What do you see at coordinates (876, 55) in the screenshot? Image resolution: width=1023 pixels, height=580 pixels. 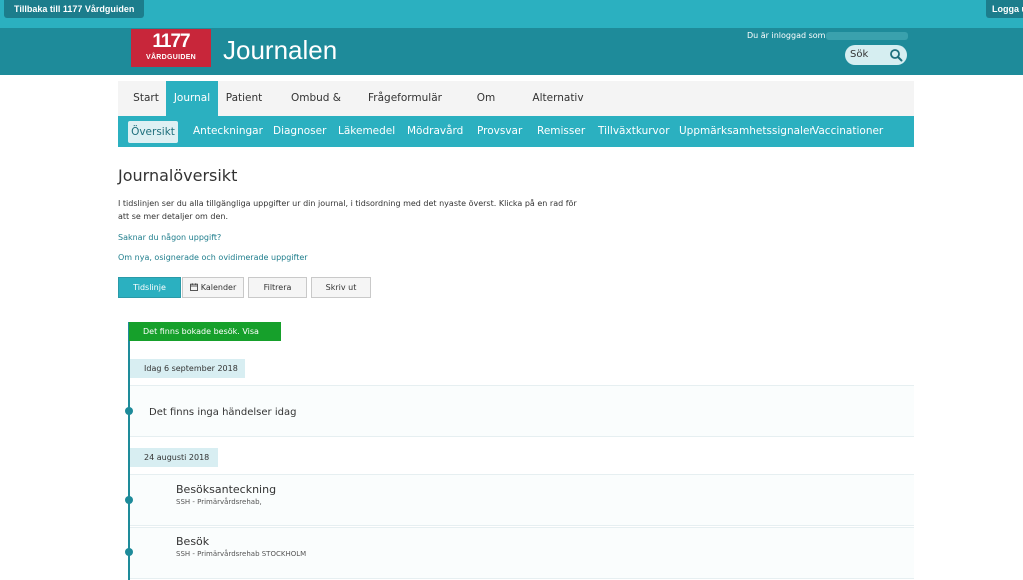 I see `search-box: Sök` at bounding box center [876, 55].